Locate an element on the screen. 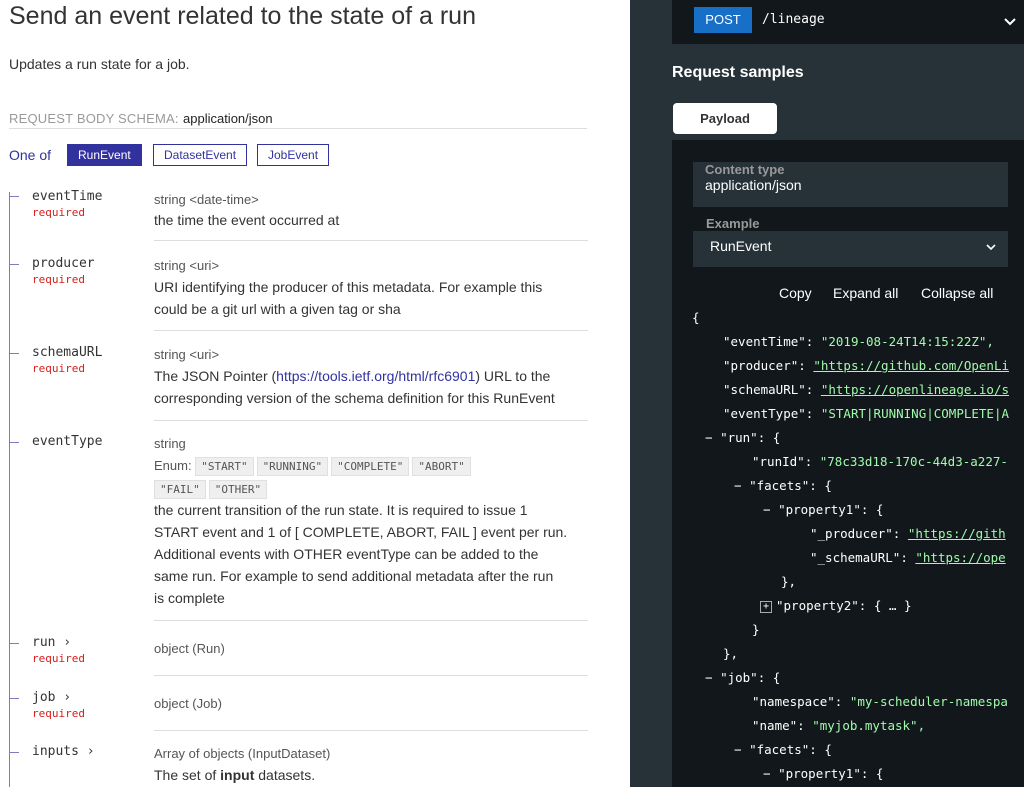  json-line: − "run": { is located at coordinates (742, 437).